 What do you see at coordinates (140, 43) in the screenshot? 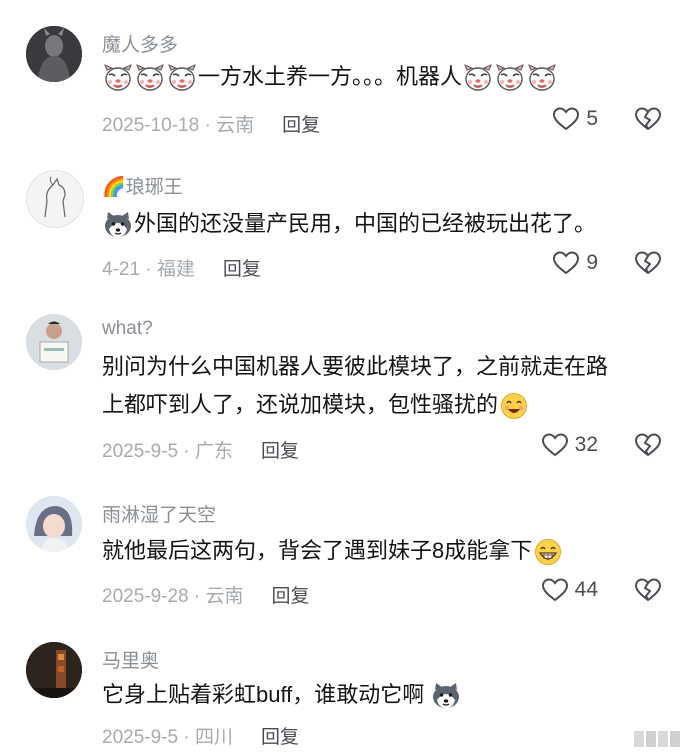
I see `username: 魔人多多` at bounding box center [140, 43].